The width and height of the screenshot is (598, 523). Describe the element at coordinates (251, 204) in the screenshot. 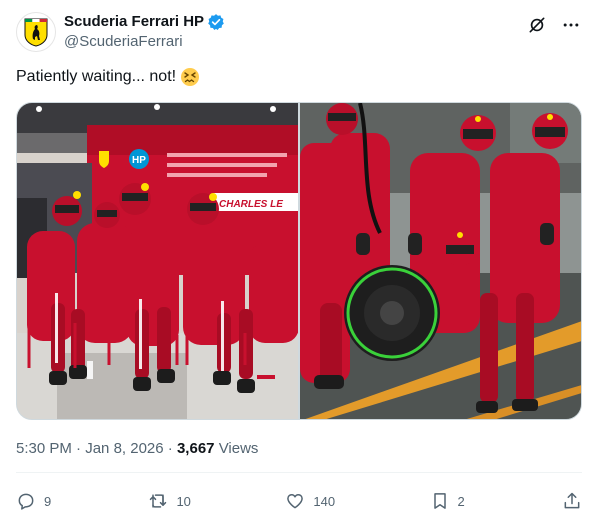

I see `charles-banner-text: CHARLES LE` at that location.